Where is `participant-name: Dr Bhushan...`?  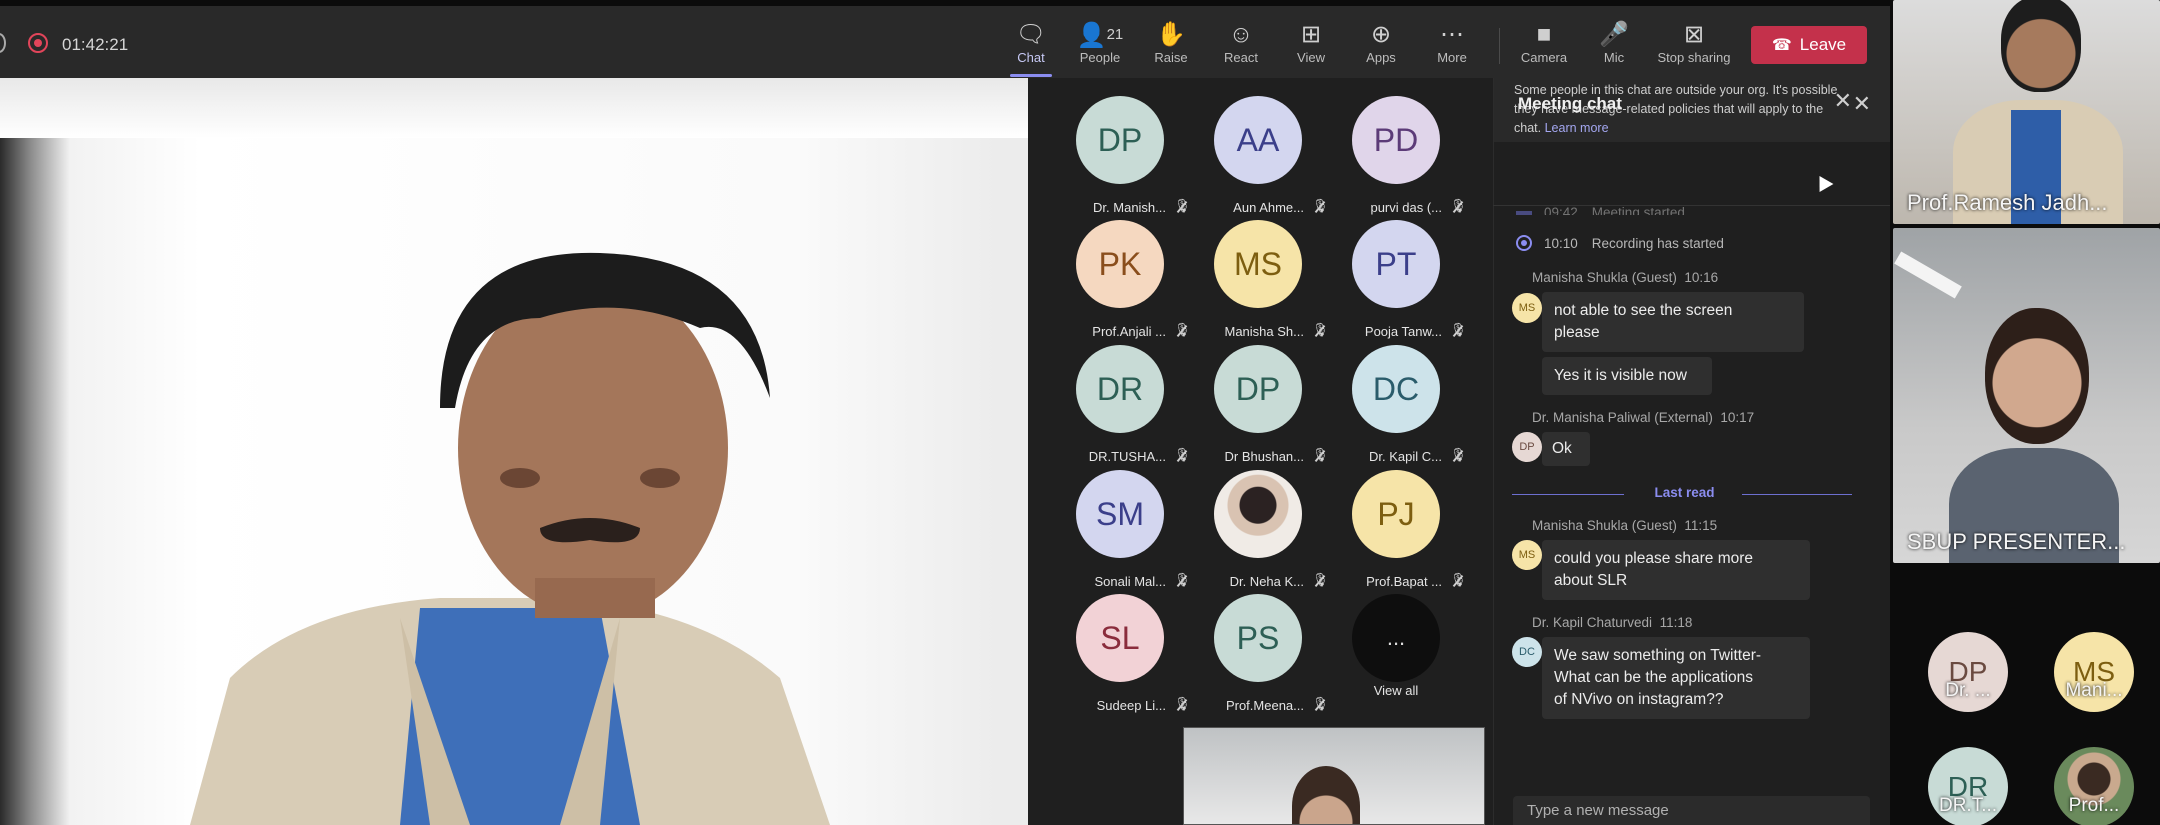 participant-name: Dr Bhushan... is located at coordinates (1264, 456).